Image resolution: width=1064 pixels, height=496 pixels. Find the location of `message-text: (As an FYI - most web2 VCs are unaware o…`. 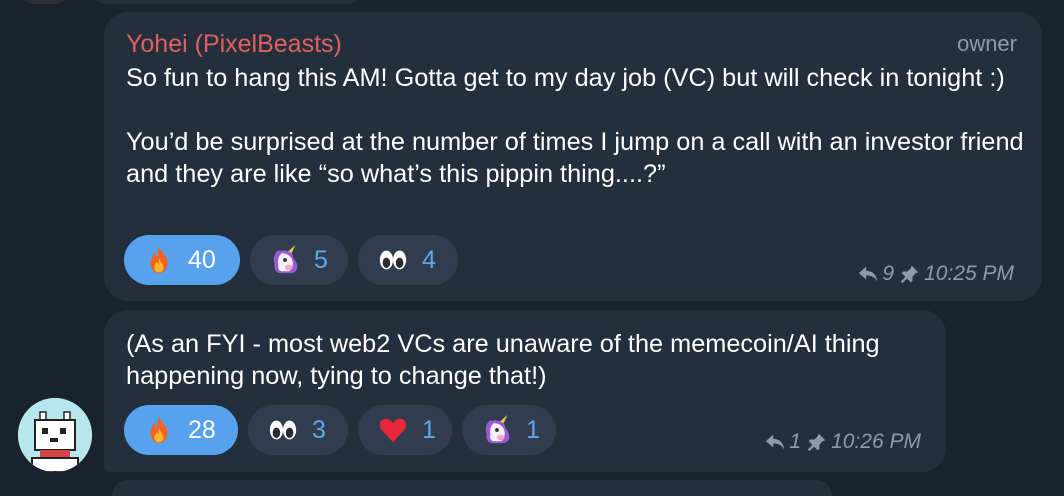

message-text: (As an FYI - most web2 VCs are unaware o… is located at coordinates (506, 360).